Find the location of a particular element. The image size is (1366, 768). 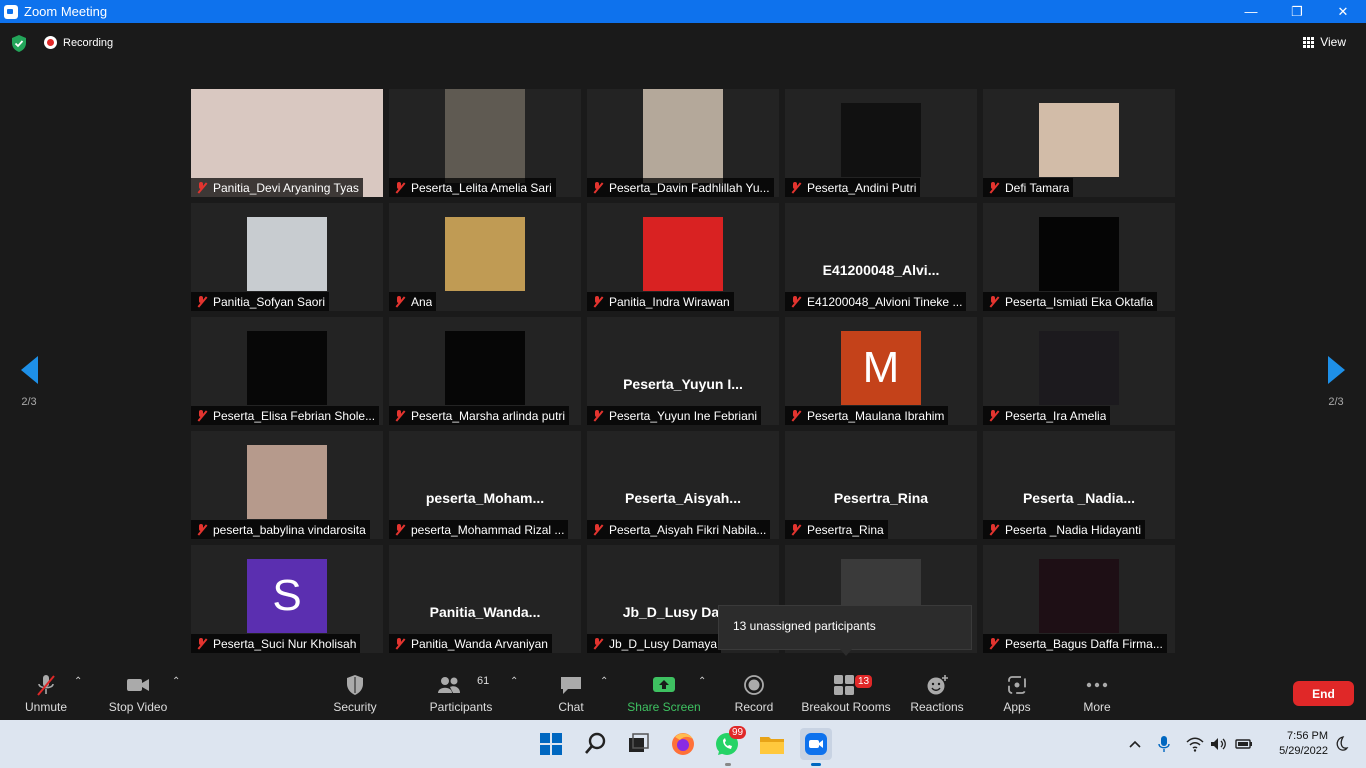

participant-tile: Panitia_Indra Wirawan is located at coordinates (683, 257).